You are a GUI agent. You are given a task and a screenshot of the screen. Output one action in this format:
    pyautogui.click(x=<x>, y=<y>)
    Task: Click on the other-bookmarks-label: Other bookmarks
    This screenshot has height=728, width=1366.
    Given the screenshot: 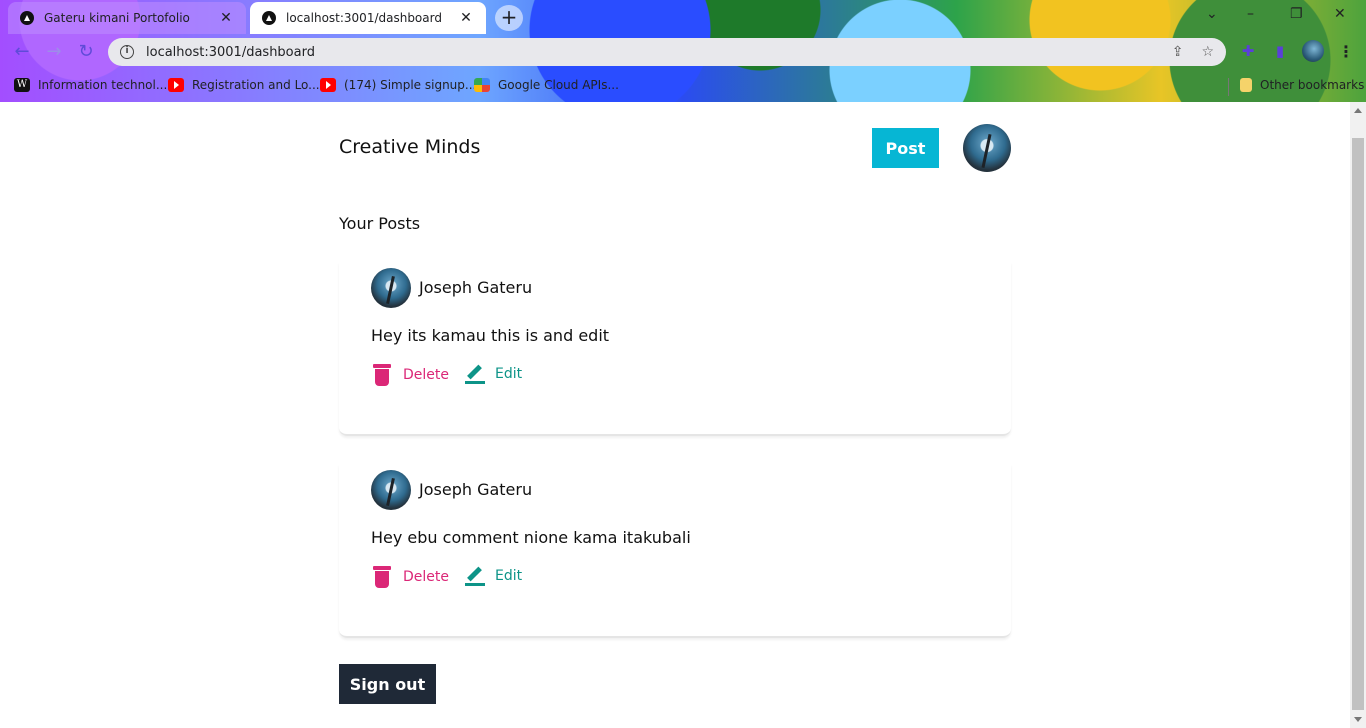 What is the action you would take?
    pyautogui.click(x=1312, y=85)
    